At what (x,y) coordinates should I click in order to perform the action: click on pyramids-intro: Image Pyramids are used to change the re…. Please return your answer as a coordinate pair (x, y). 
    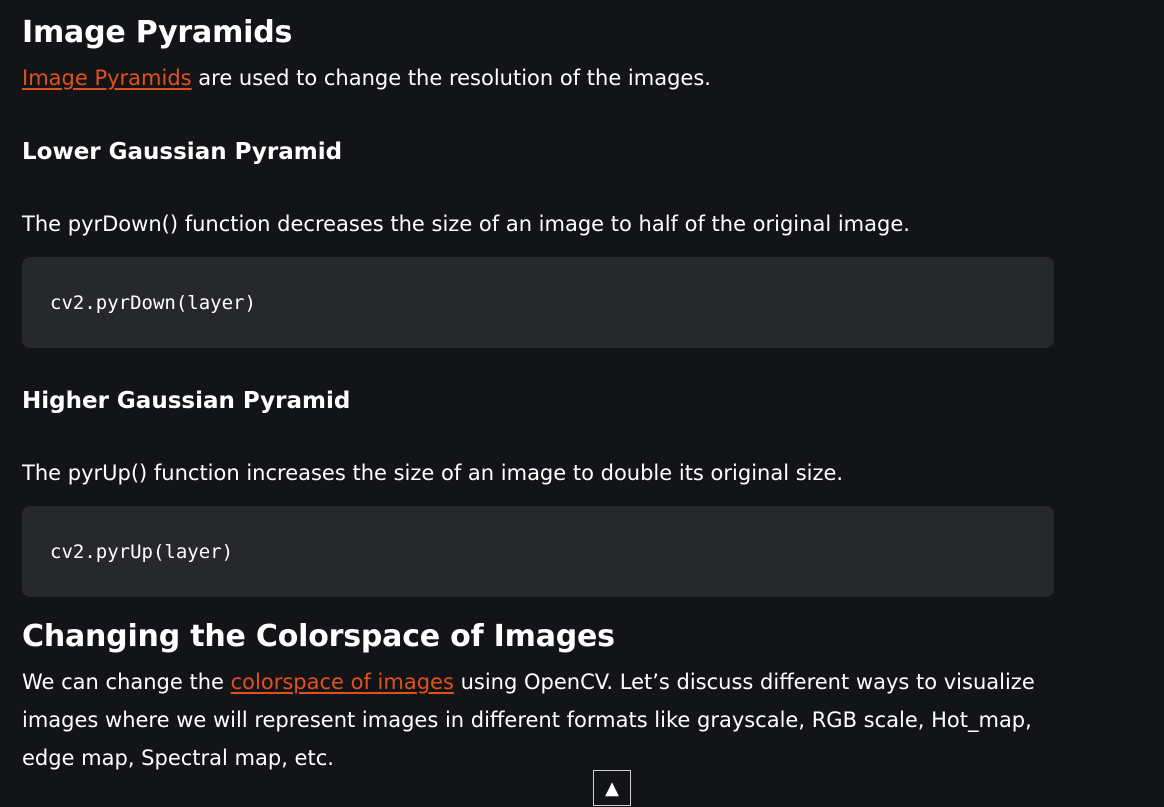
    Looking at the image, I should click on (366, 78).